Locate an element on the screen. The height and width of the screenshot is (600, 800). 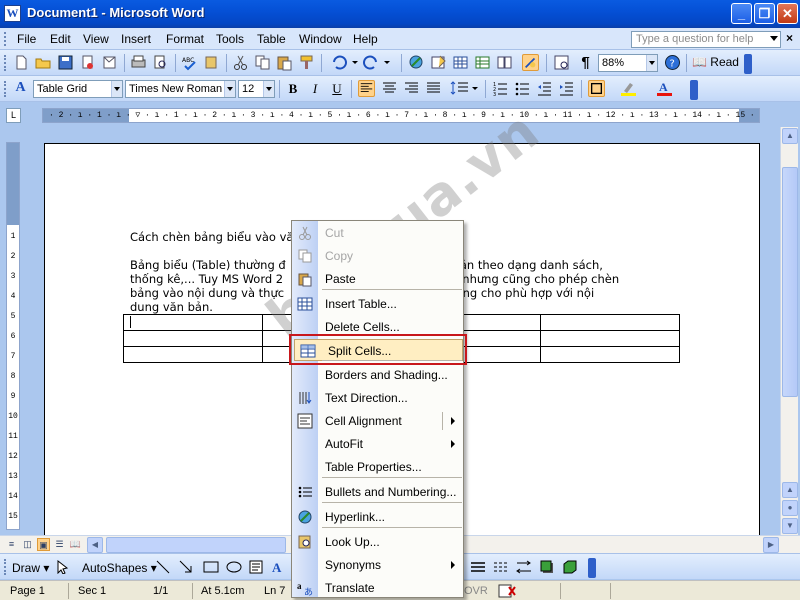
font-size-select: 12 is located at coordinates (256, 89).